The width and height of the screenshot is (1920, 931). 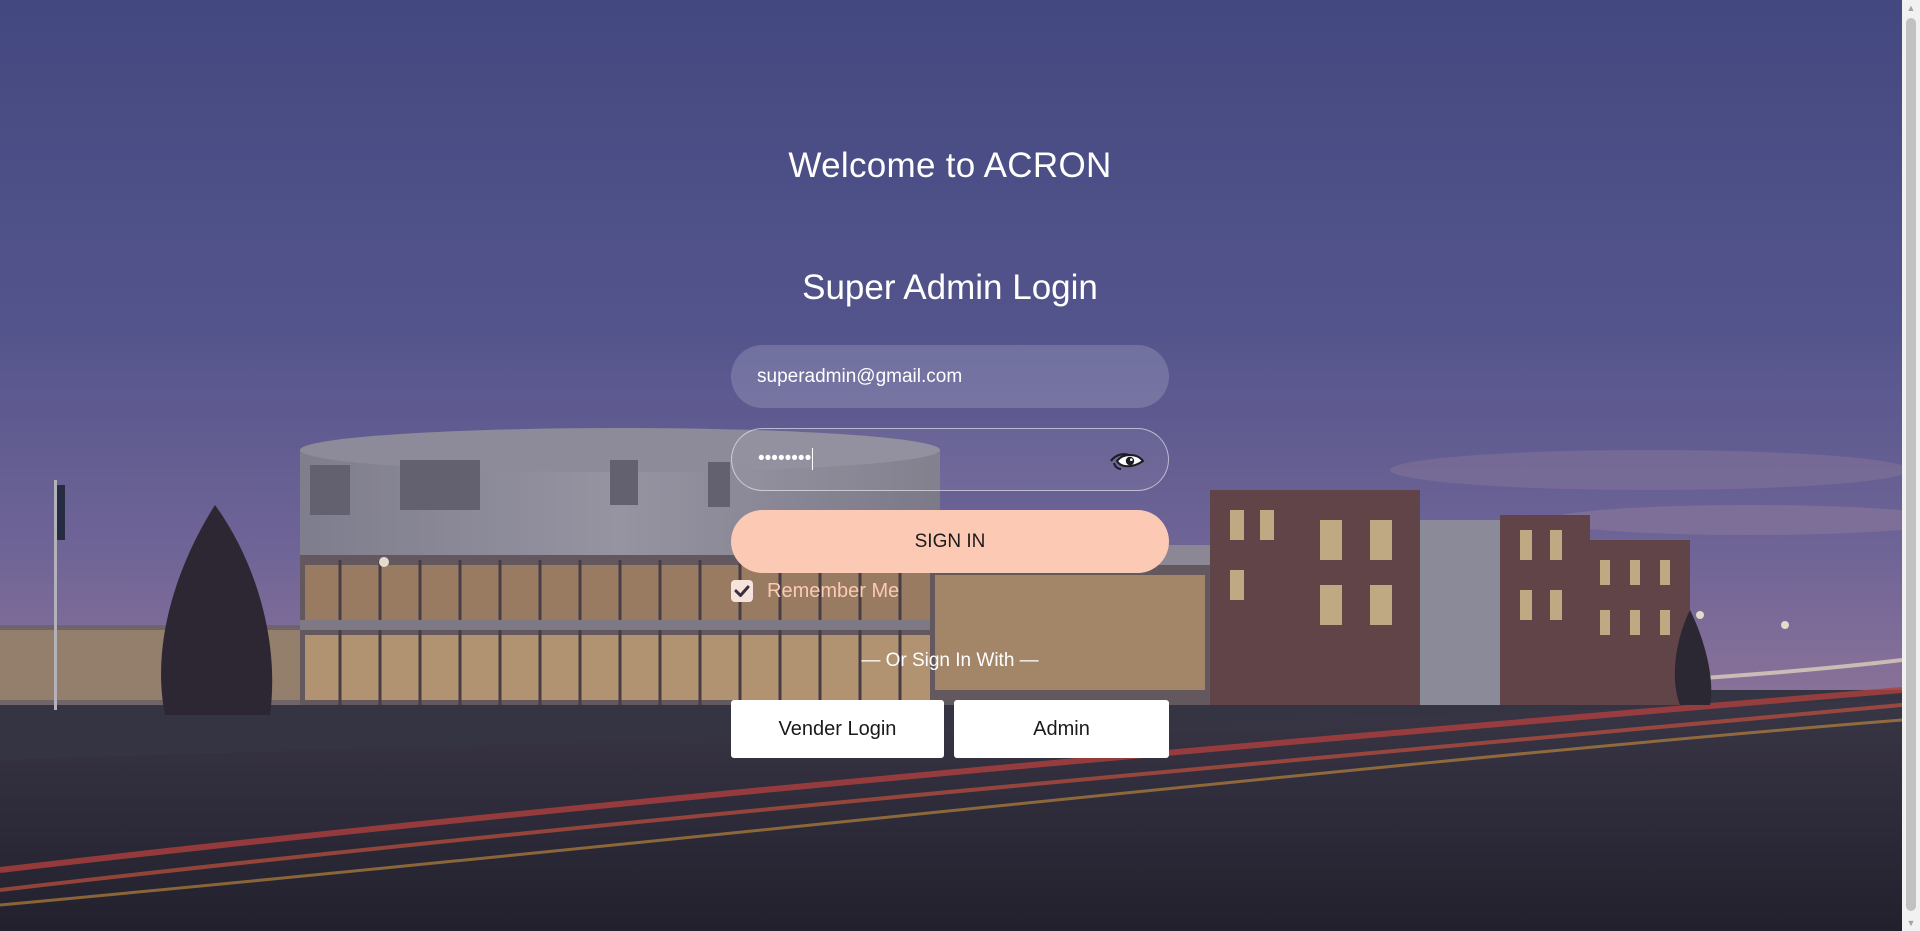 I want to click on password-value: ••••••••, so click(x=786, y=459).